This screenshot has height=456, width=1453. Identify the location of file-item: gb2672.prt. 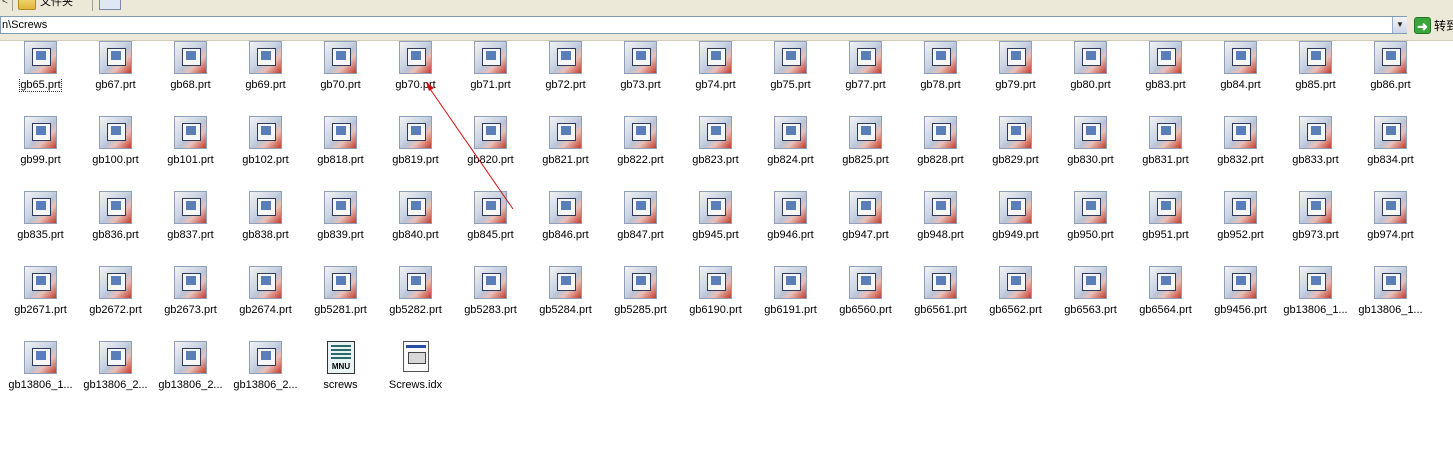
(115, 301).